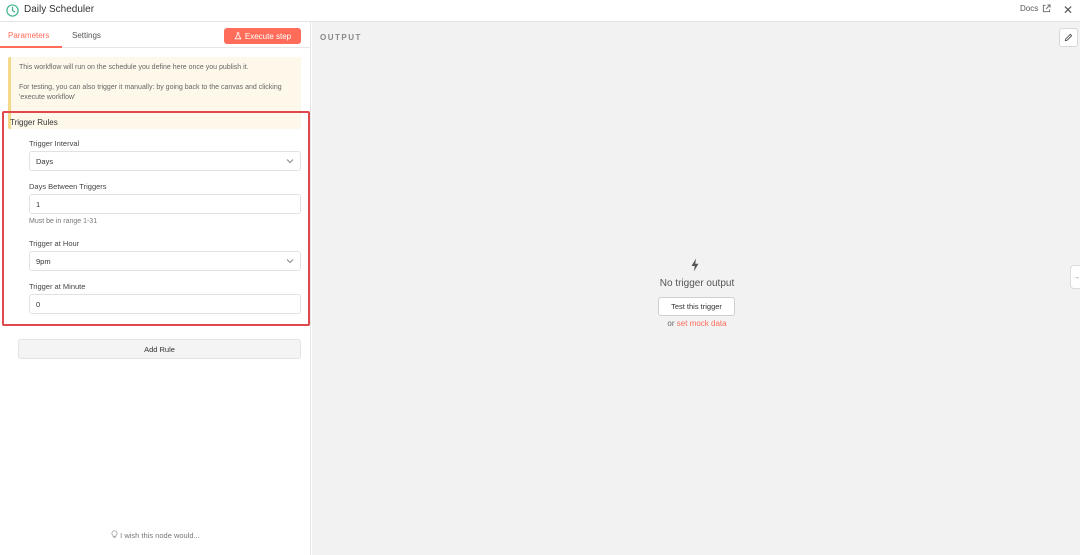 The height and width of the screenshot is (555, 1080). What do you see at coordinates (114, 534) in the screenshot?
I see `lightbulb-icon` at bounding box center [114, 534].